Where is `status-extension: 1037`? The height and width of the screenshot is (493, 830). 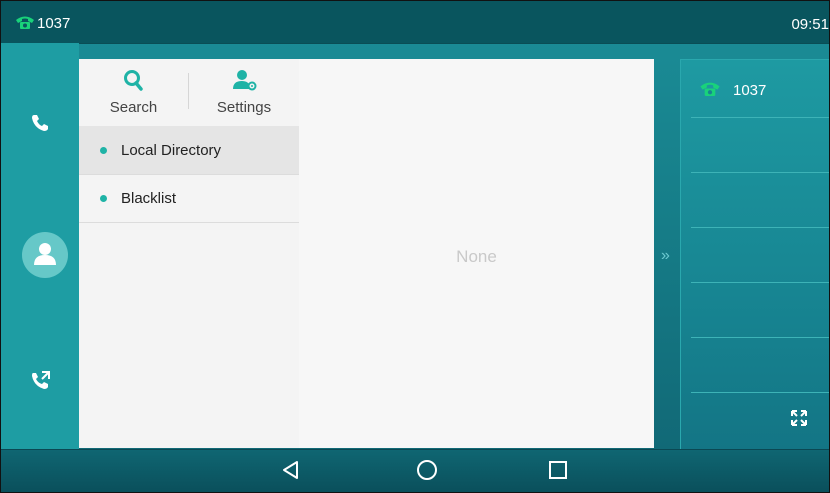 status-extension: 1037 is located at coordinates (54, 23).